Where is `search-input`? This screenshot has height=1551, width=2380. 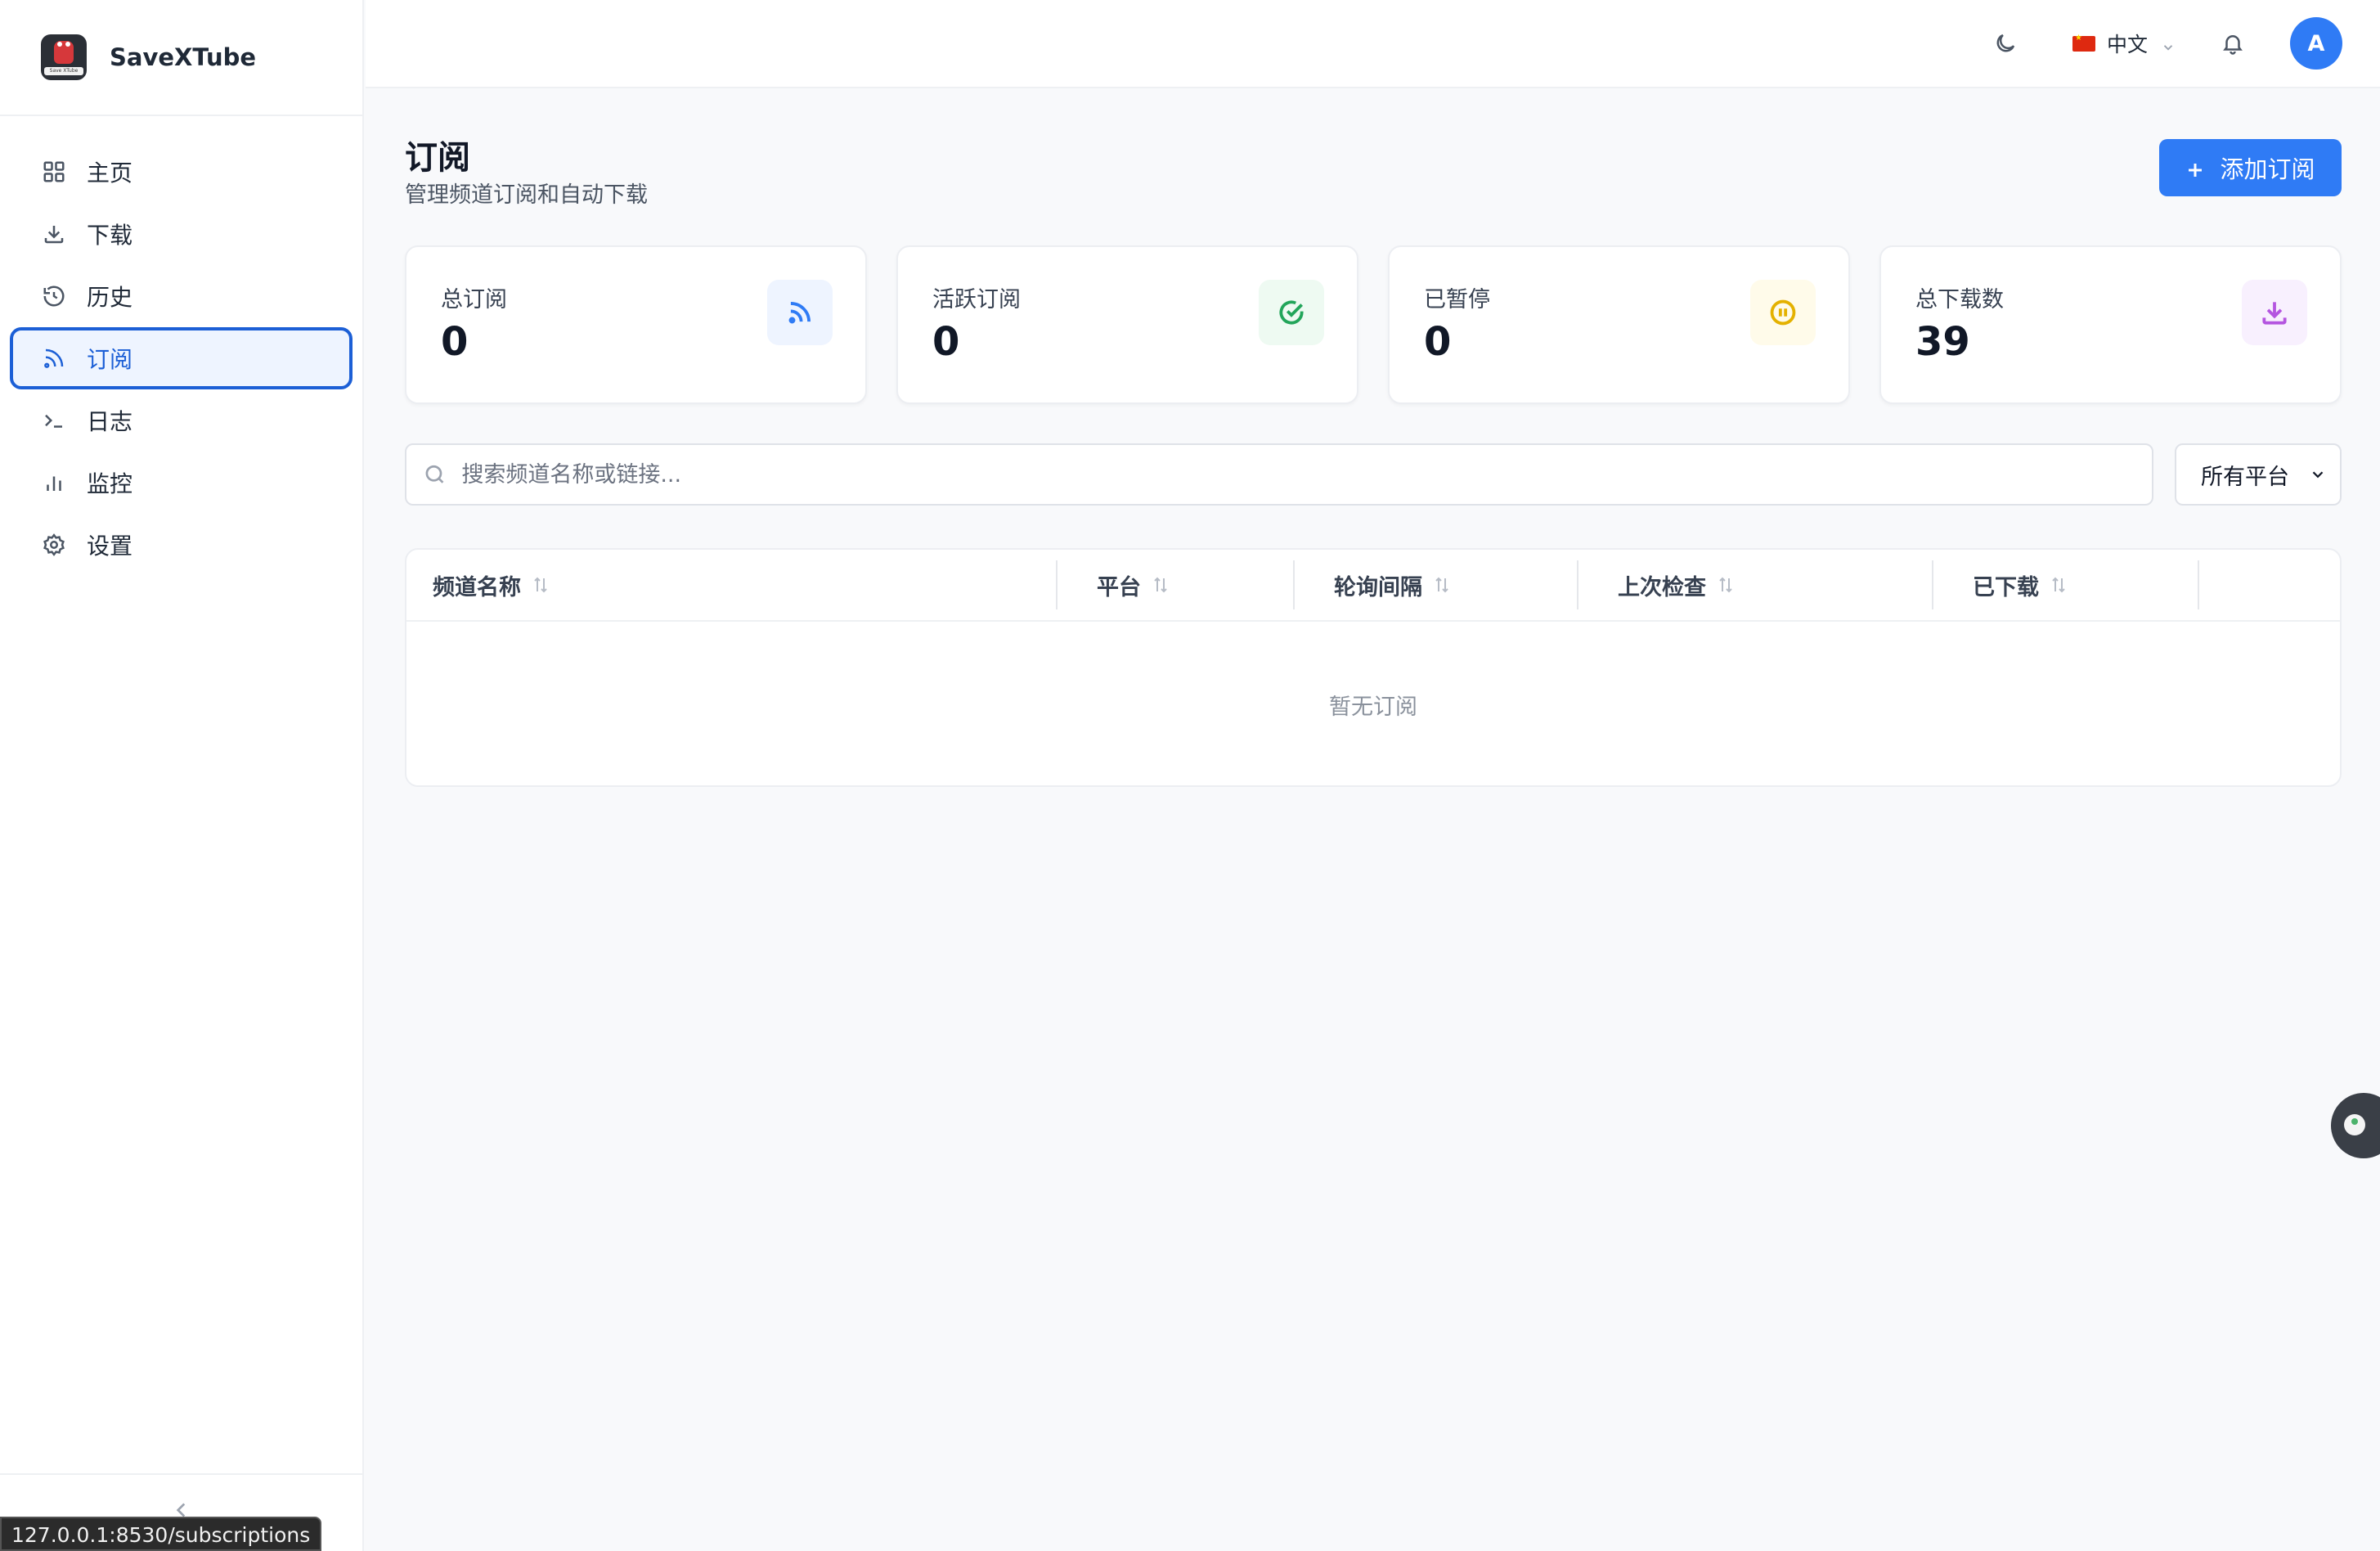
search-input is located at coordinates (1306, 475).